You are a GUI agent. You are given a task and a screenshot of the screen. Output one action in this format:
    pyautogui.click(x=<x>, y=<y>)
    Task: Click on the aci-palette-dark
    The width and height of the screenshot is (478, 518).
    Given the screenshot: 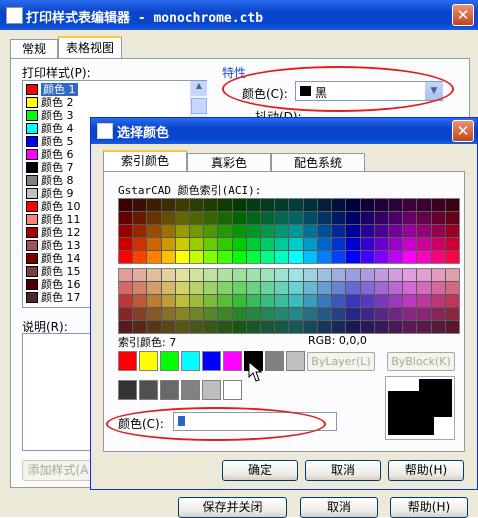 What is the action you would take?
    pyautogui.click(x=289, y=301)
    